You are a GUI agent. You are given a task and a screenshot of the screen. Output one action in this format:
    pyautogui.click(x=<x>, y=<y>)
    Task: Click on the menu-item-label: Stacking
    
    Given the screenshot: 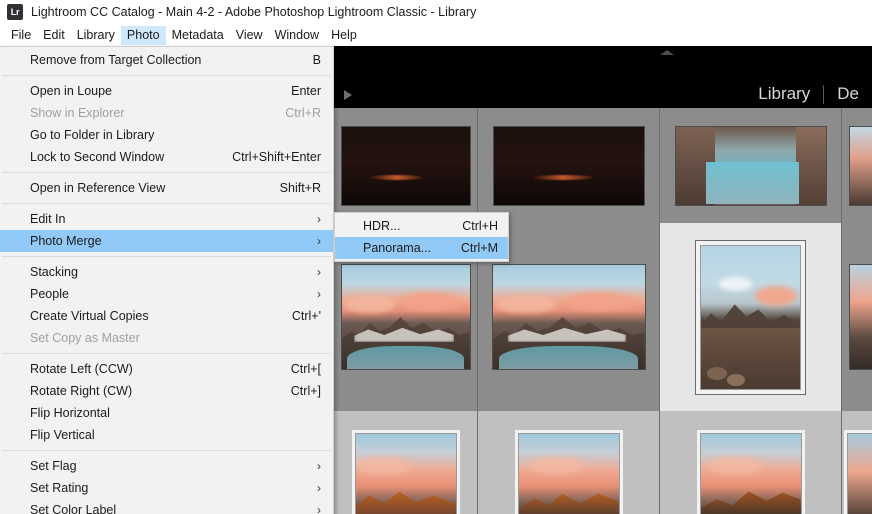 What is the action you would take?
    pyautogui.click(x=54, y=272)
    